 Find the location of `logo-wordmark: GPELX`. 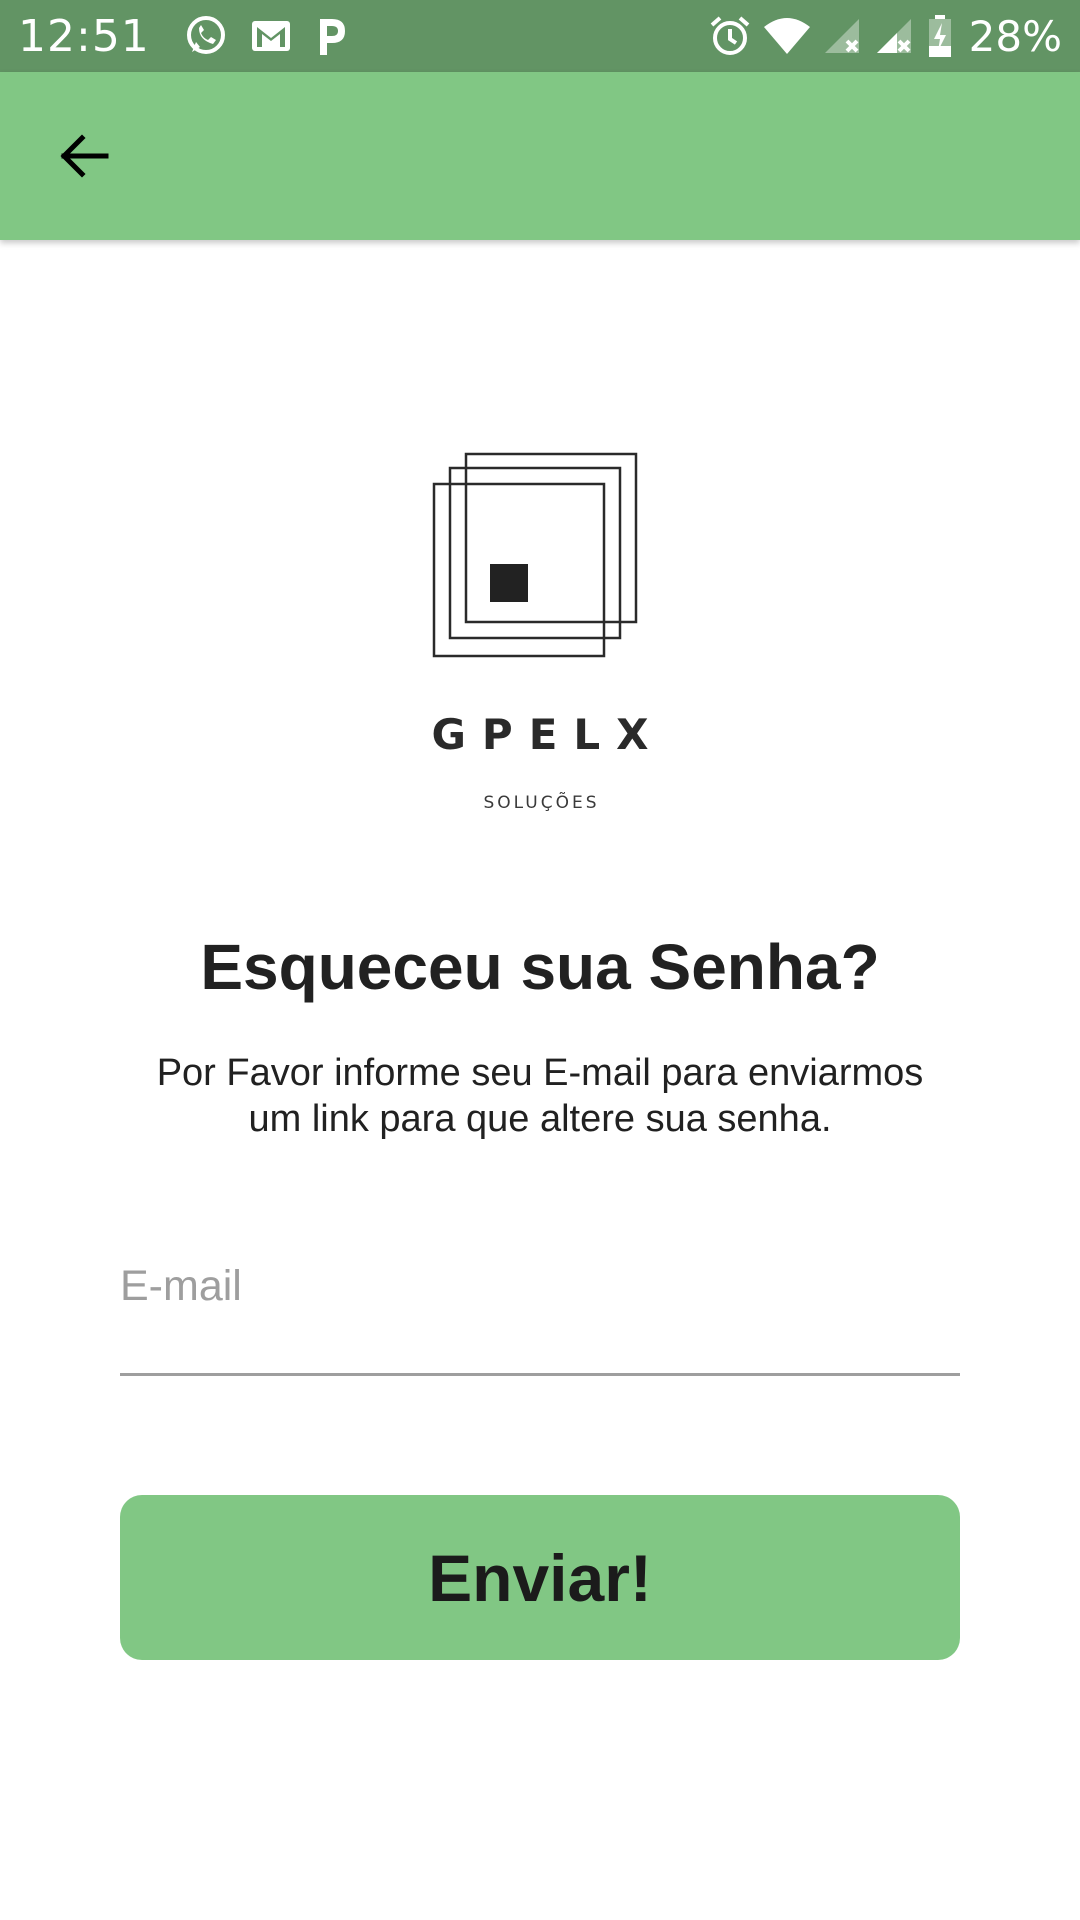

logo-wordmark: GPELX is located at coordinates (548, 734).